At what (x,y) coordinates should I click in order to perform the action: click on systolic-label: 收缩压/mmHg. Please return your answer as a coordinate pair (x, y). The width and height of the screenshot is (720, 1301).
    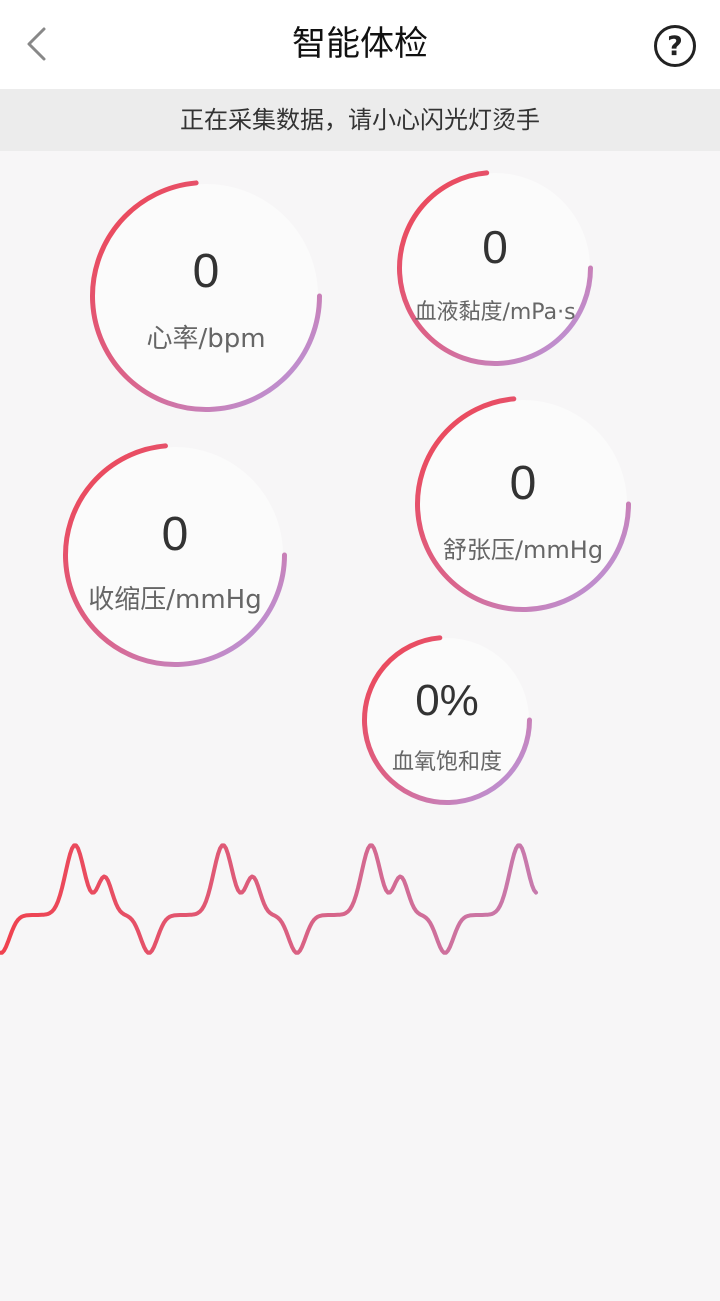
    Looking at the image, I should click on (175, 600).